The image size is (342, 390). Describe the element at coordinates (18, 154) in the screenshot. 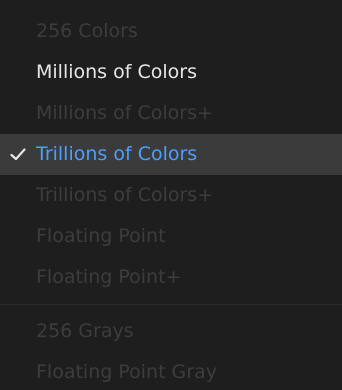

I see `checkmark-icon` at that location.